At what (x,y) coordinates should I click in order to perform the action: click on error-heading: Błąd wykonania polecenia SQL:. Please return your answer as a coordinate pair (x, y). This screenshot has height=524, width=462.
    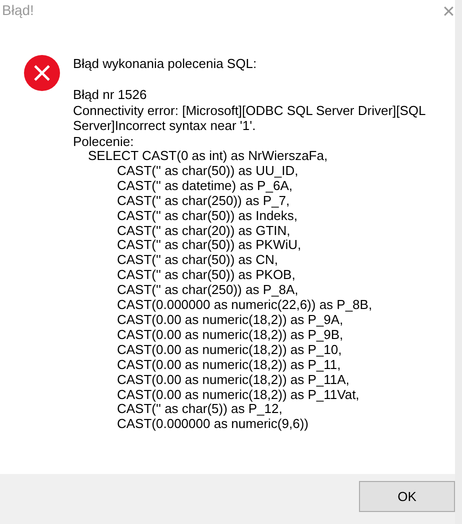
    Looking at the image, I should click on (165, 64).